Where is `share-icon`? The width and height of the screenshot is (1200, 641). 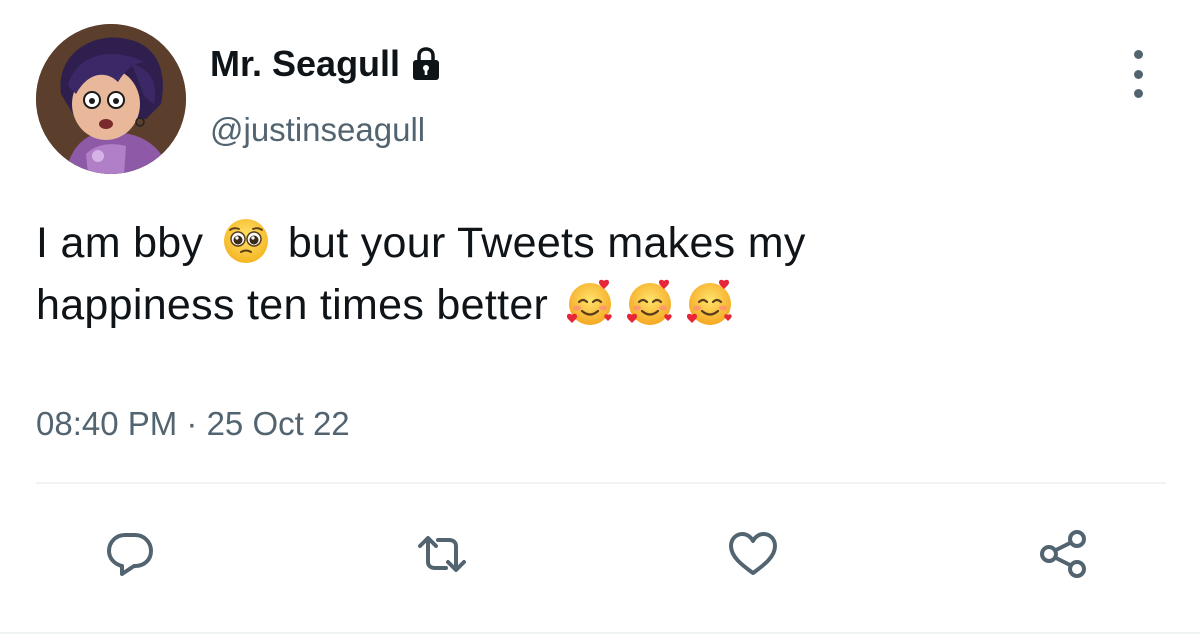
share-icon is located at coordinates (1063, 554).